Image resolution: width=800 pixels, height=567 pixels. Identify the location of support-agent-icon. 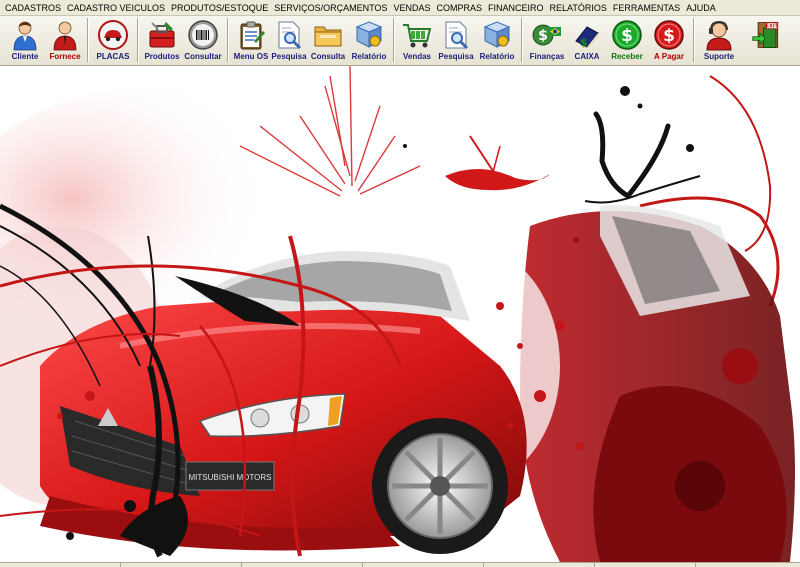
(719, 35).